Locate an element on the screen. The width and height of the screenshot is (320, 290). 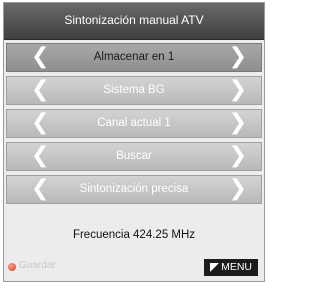
save-hint-label: Guardar is located at coordinates (37, 265).